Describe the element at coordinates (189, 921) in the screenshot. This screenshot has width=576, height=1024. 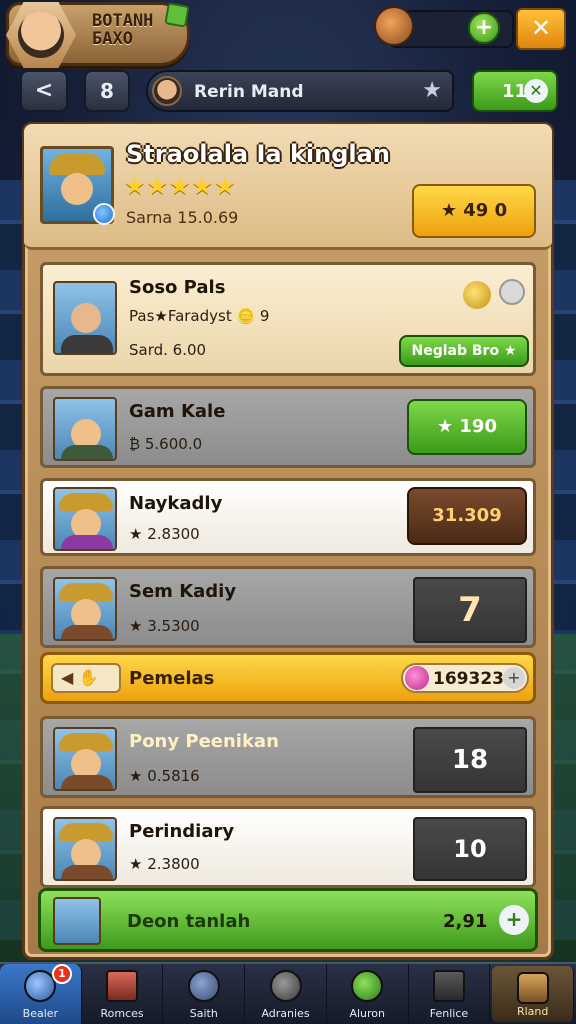
I see `player-summary-label: Deon tanlah` at that location.